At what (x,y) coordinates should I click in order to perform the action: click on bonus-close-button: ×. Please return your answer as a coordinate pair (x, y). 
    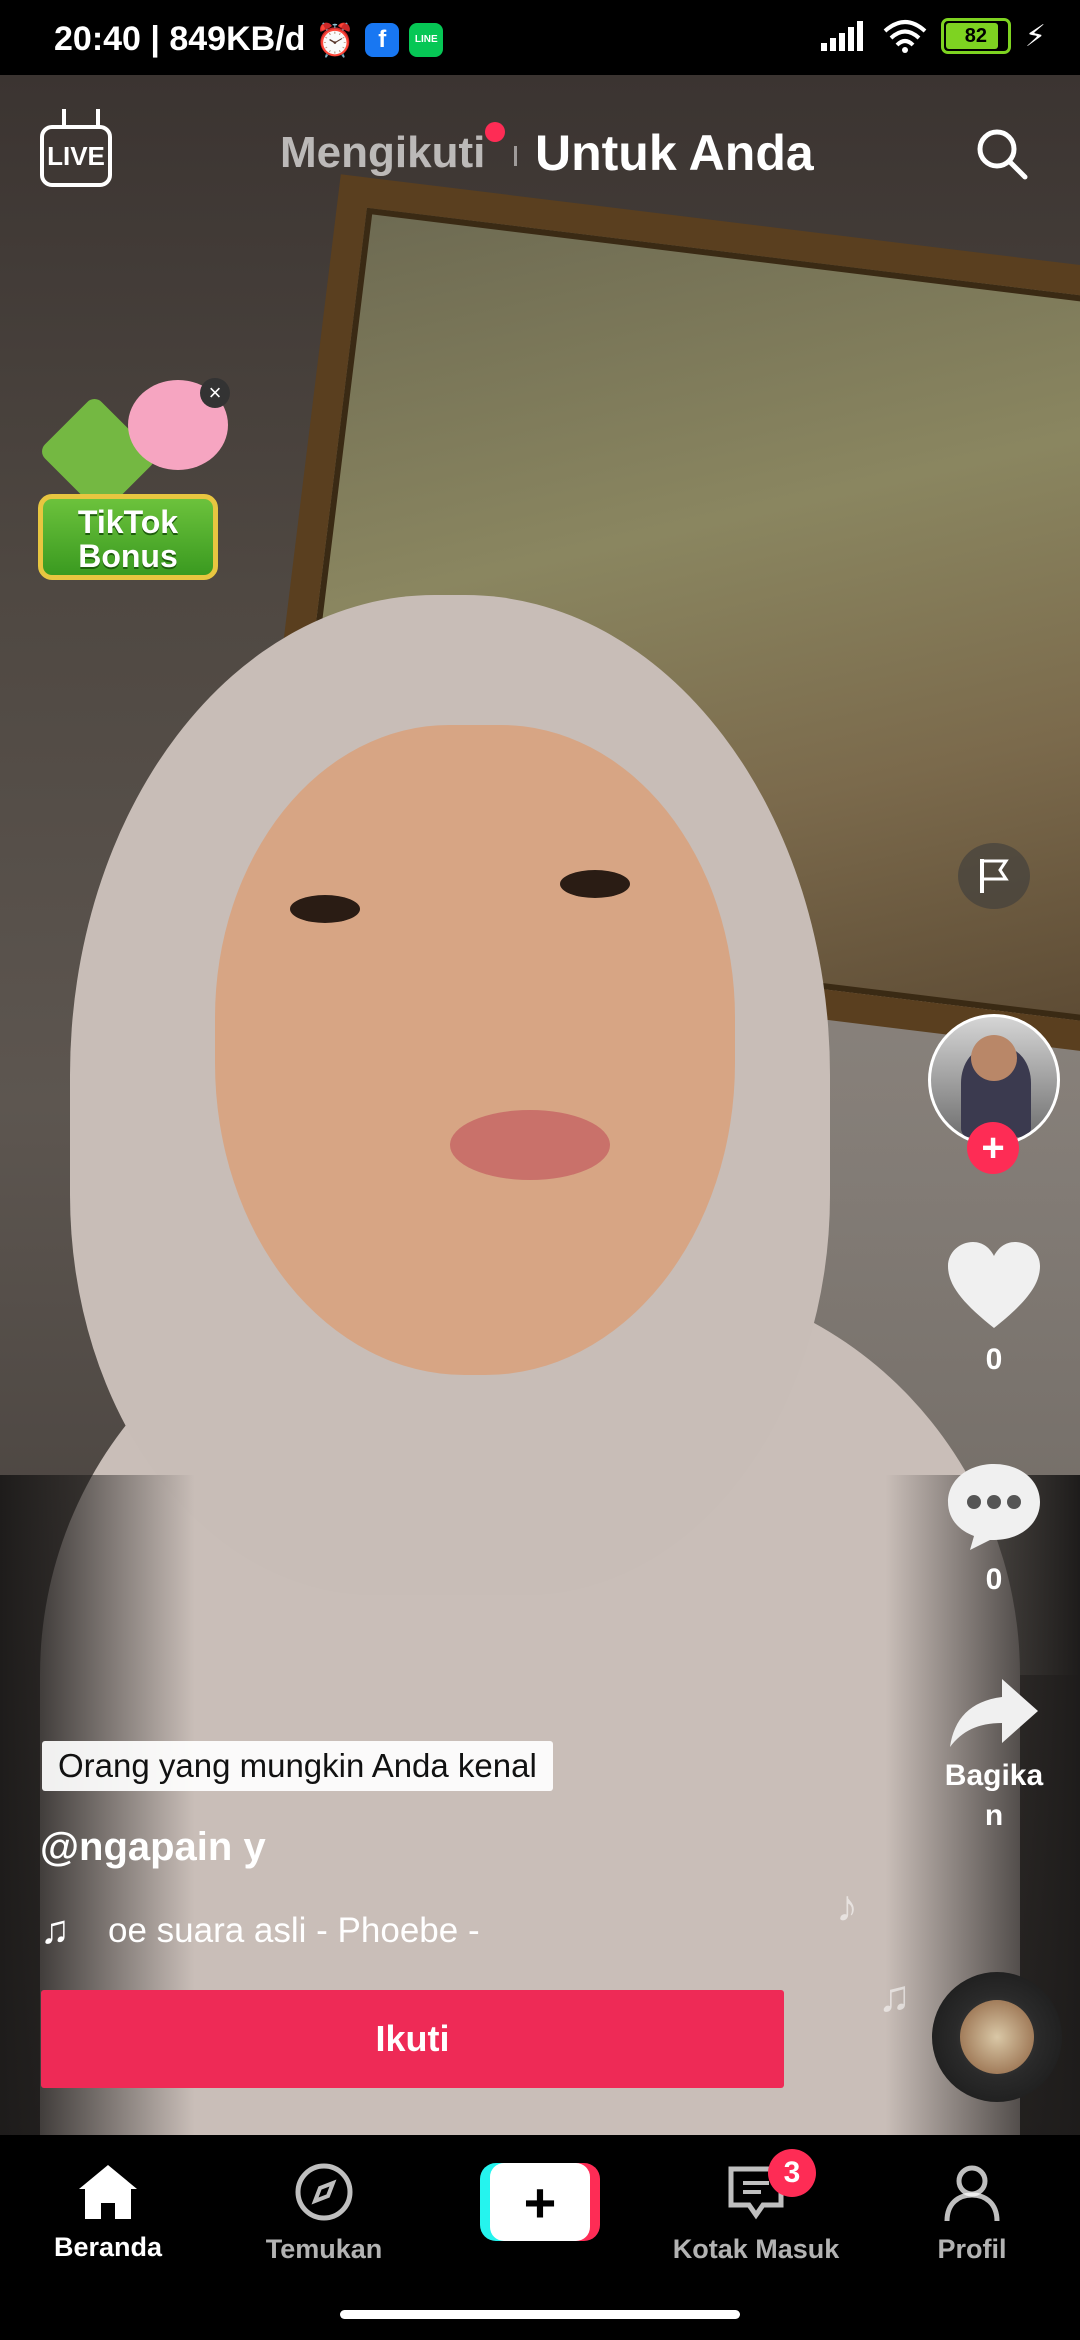
    Looking at the image, I should click on (215, 393).